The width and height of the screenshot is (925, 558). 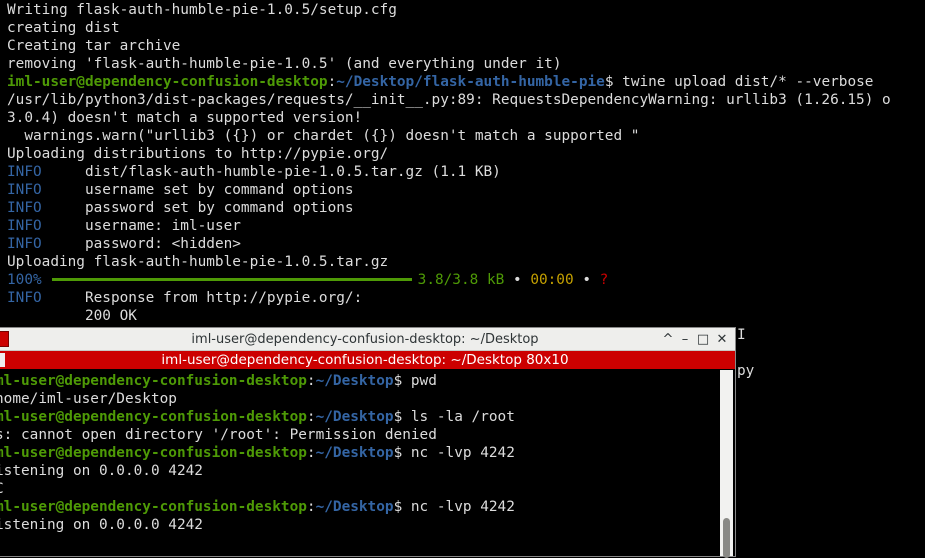 What do you see at coordinates (604, 280) in the screenshot?
I see `progress-eta: ?` at bounding box center [604, 280].